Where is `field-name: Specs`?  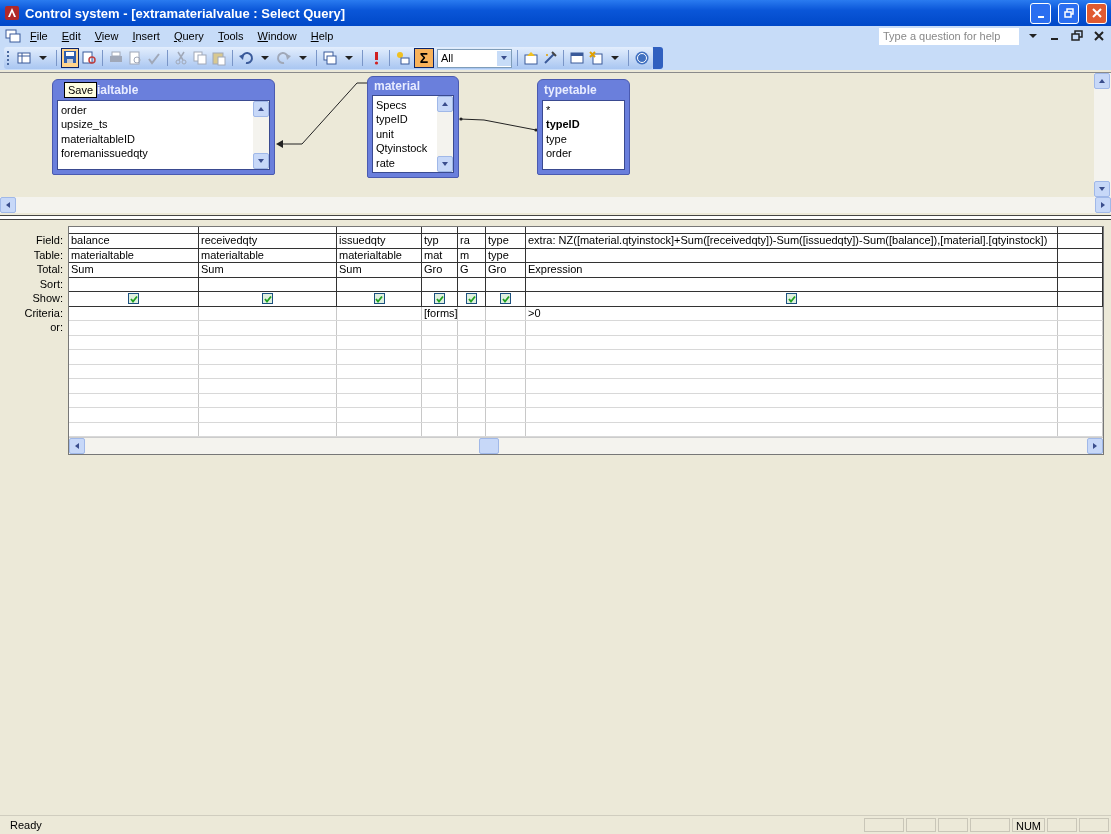
field-name: Specs is located at coordinates (405, 105).